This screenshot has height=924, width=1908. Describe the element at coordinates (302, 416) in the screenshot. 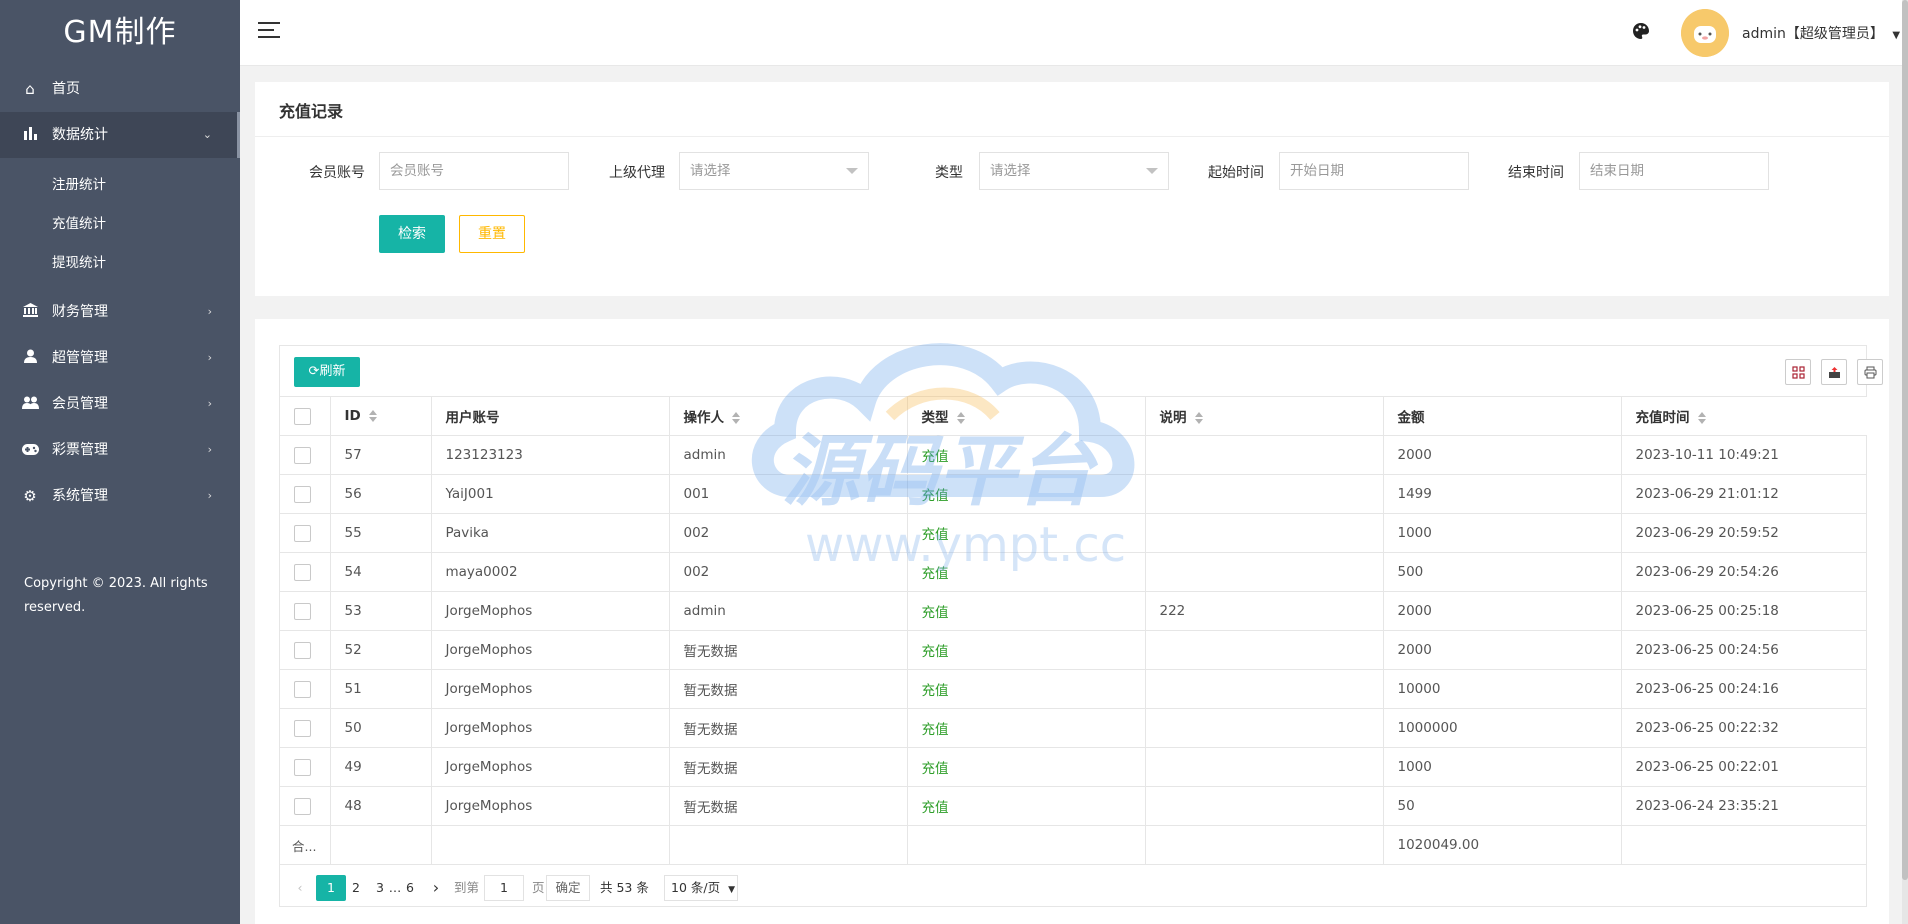

I see `select-all-checkbox` at that location.